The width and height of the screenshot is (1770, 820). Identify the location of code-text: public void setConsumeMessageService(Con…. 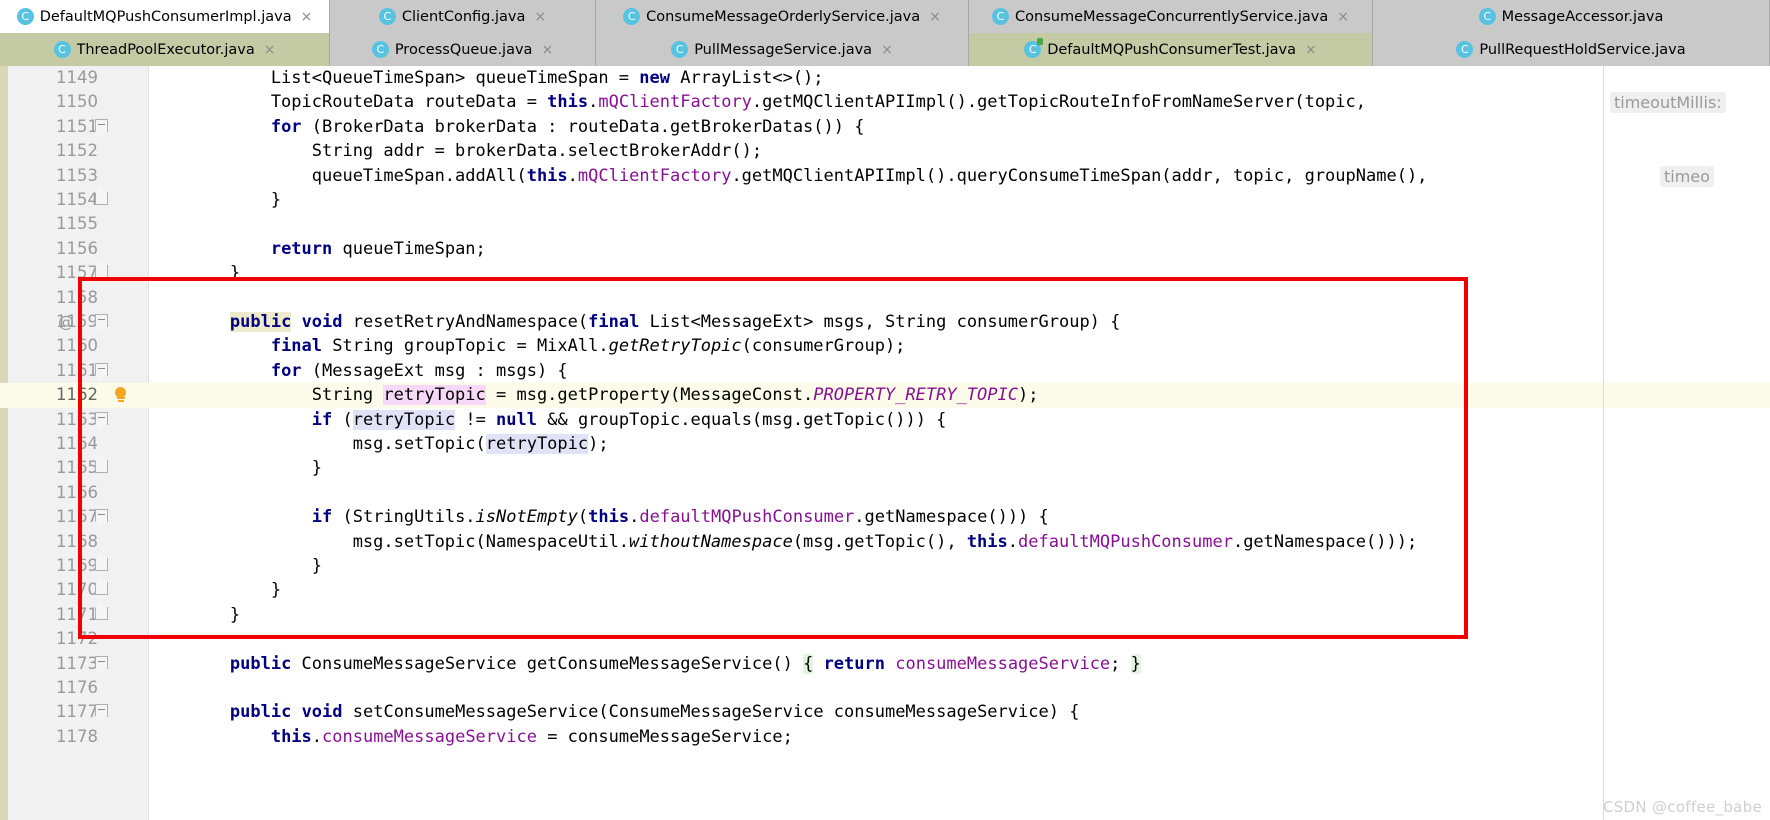
(614, 712).